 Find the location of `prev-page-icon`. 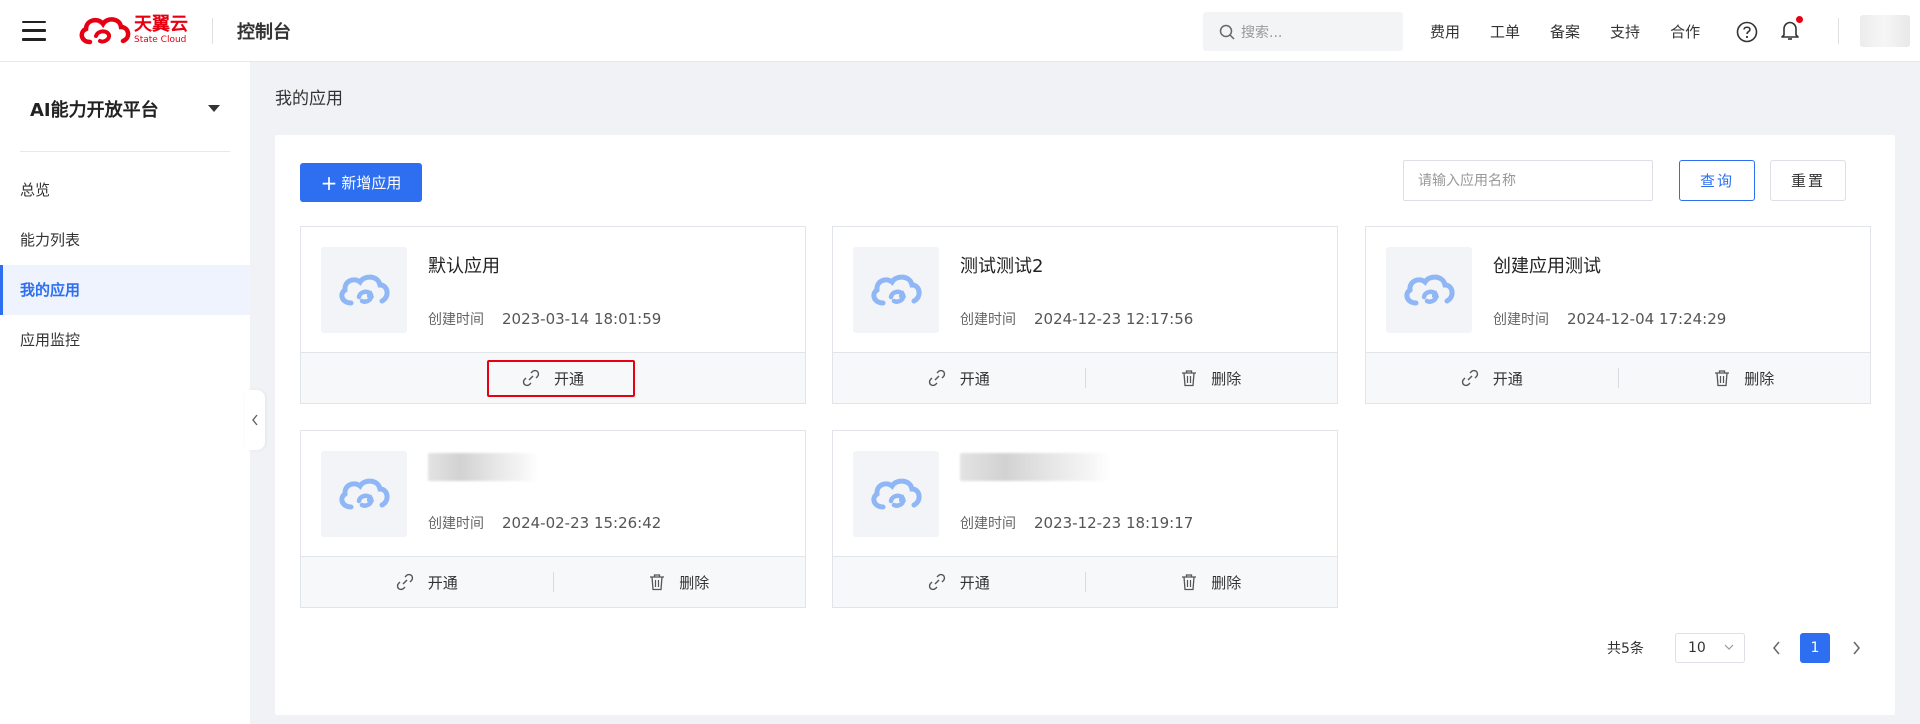

prev-page-icon is located at coordinates (1777, 648).